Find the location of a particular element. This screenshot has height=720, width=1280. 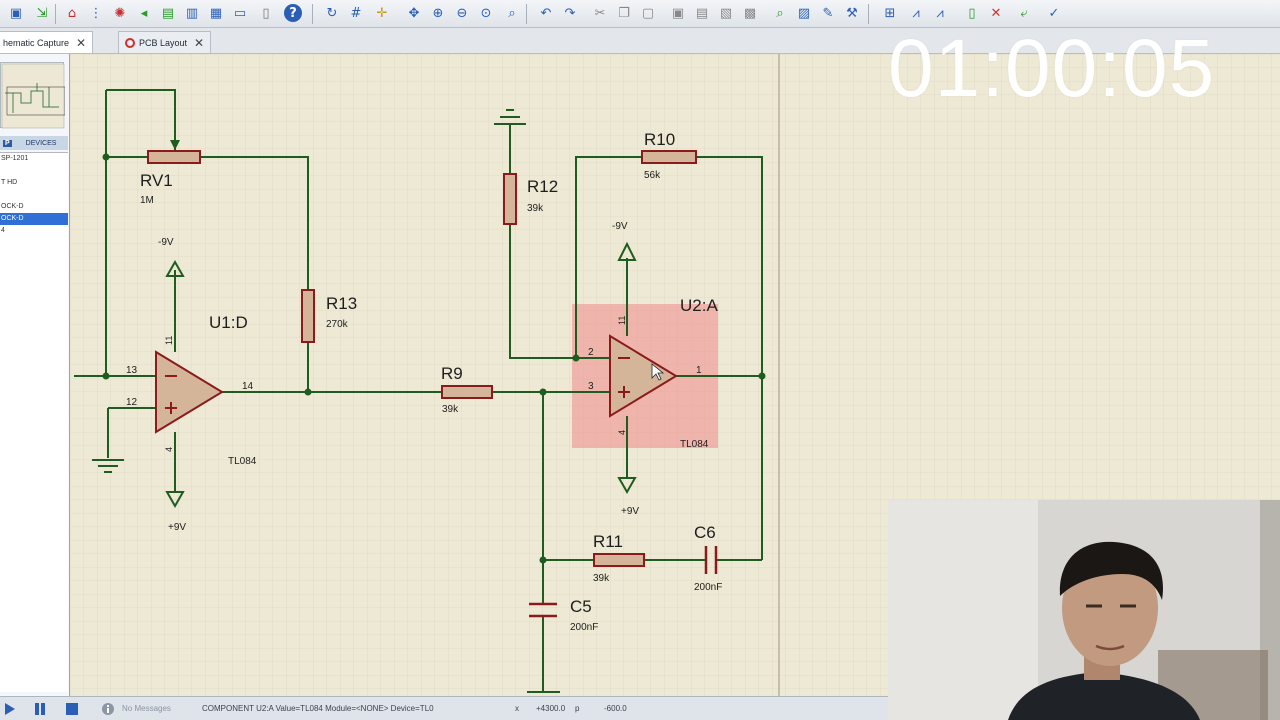

r12-value: 39k is located at coordinates (535, 208).